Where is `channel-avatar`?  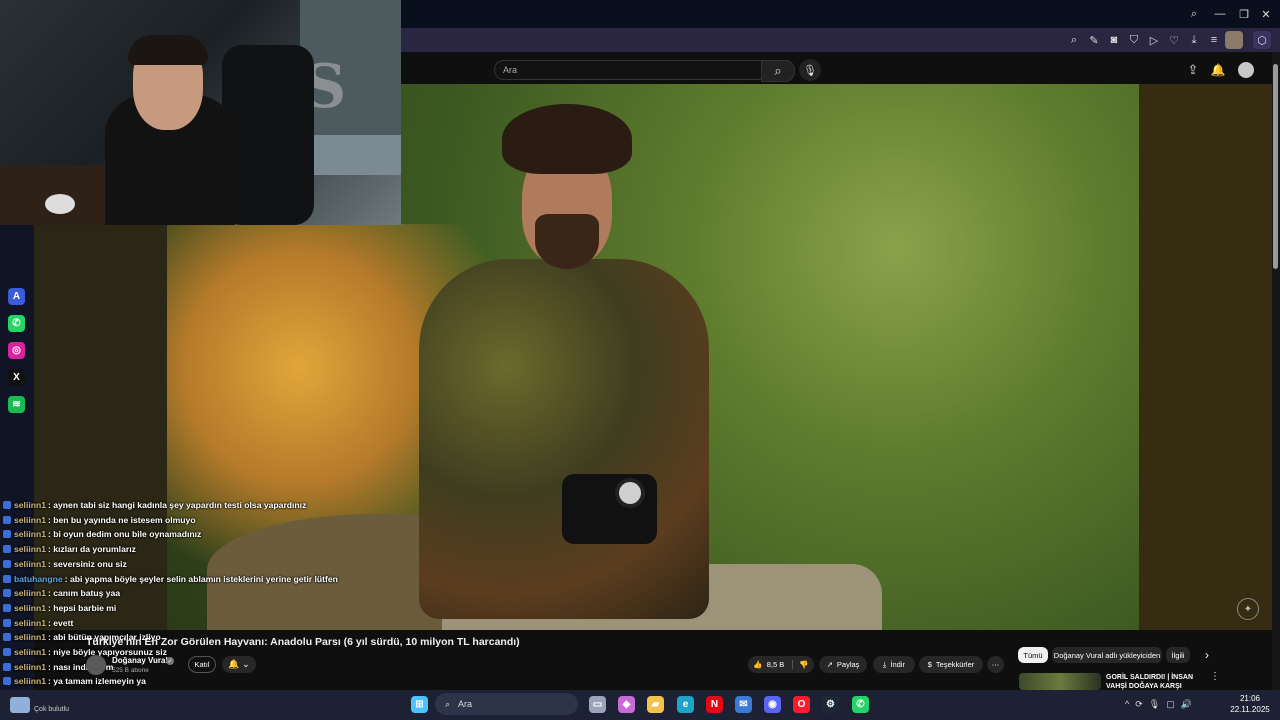 channel-avatar is located at coordinates (96, 665).